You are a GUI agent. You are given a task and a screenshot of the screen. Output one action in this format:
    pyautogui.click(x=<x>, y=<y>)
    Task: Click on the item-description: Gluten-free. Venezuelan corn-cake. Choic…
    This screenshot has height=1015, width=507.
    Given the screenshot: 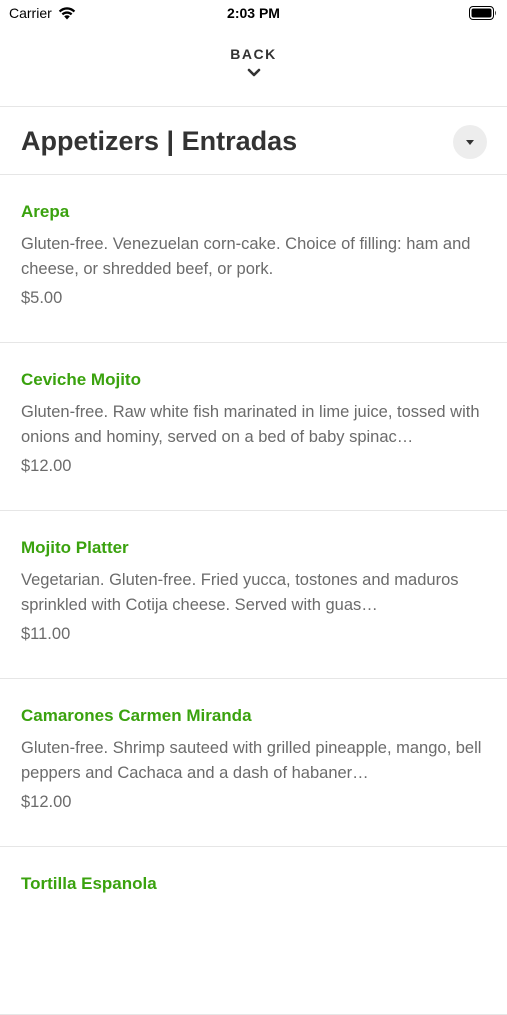 What is the action you would take?
    pyautogui.click(x=246, y=256)
    